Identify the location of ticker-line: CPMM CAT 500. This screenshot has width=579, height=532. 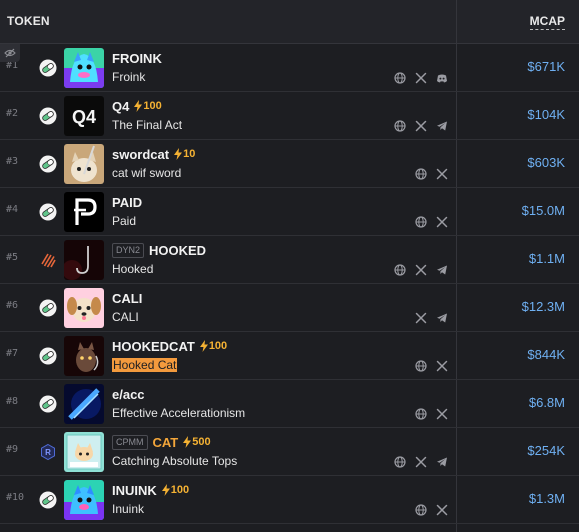
(161, 442).